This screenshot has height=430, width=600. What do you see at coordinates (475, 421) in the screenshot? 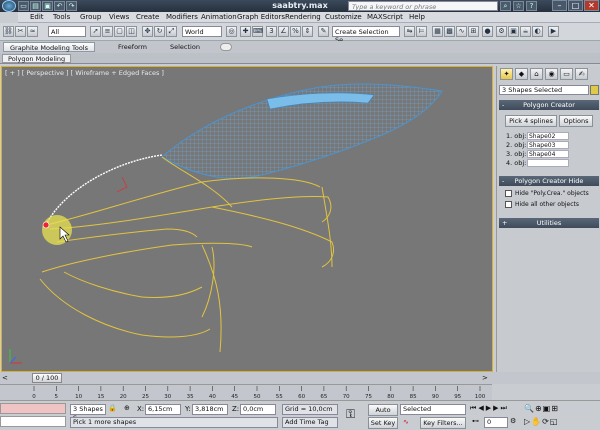
I see `key-mode-toggle-icon: ⊷` at bounding box center [475, 421].